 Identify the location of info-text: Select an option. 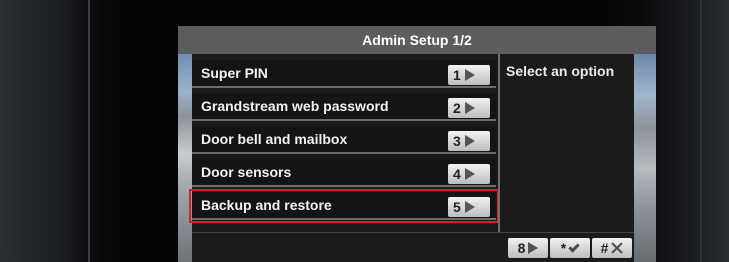
(560, 71).